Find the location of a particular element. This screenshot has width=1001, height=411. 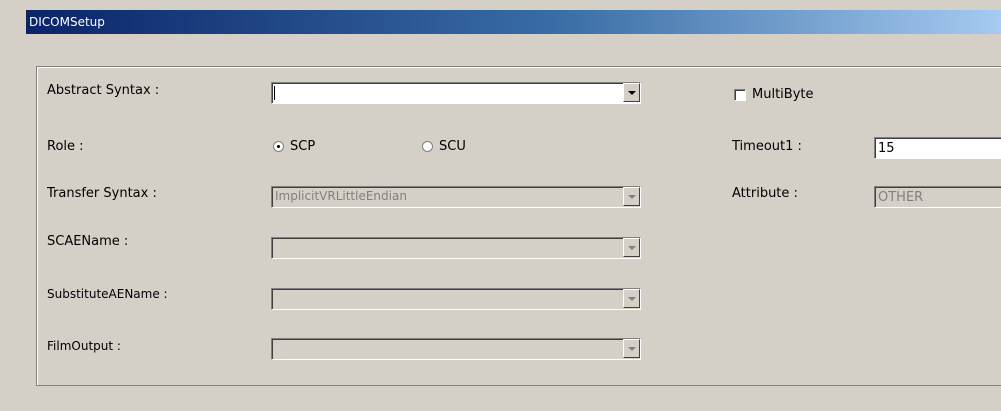

substitute-aename-dropdown-button is located at coordinates (631, 298).